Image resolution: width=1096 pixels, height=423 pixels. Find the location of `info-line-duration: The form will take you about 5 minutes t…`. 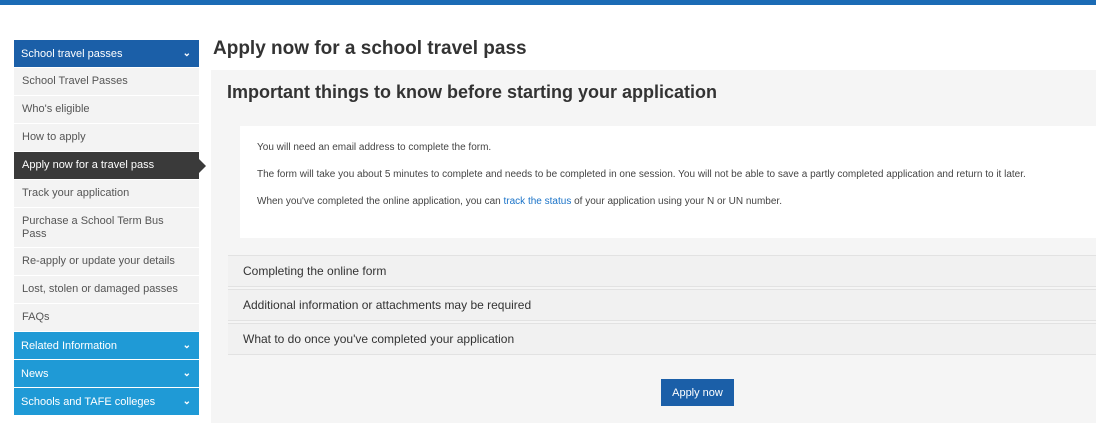

info-line-duration: The form will take you about 5 minutes t… is located at coordinates (641, 174).